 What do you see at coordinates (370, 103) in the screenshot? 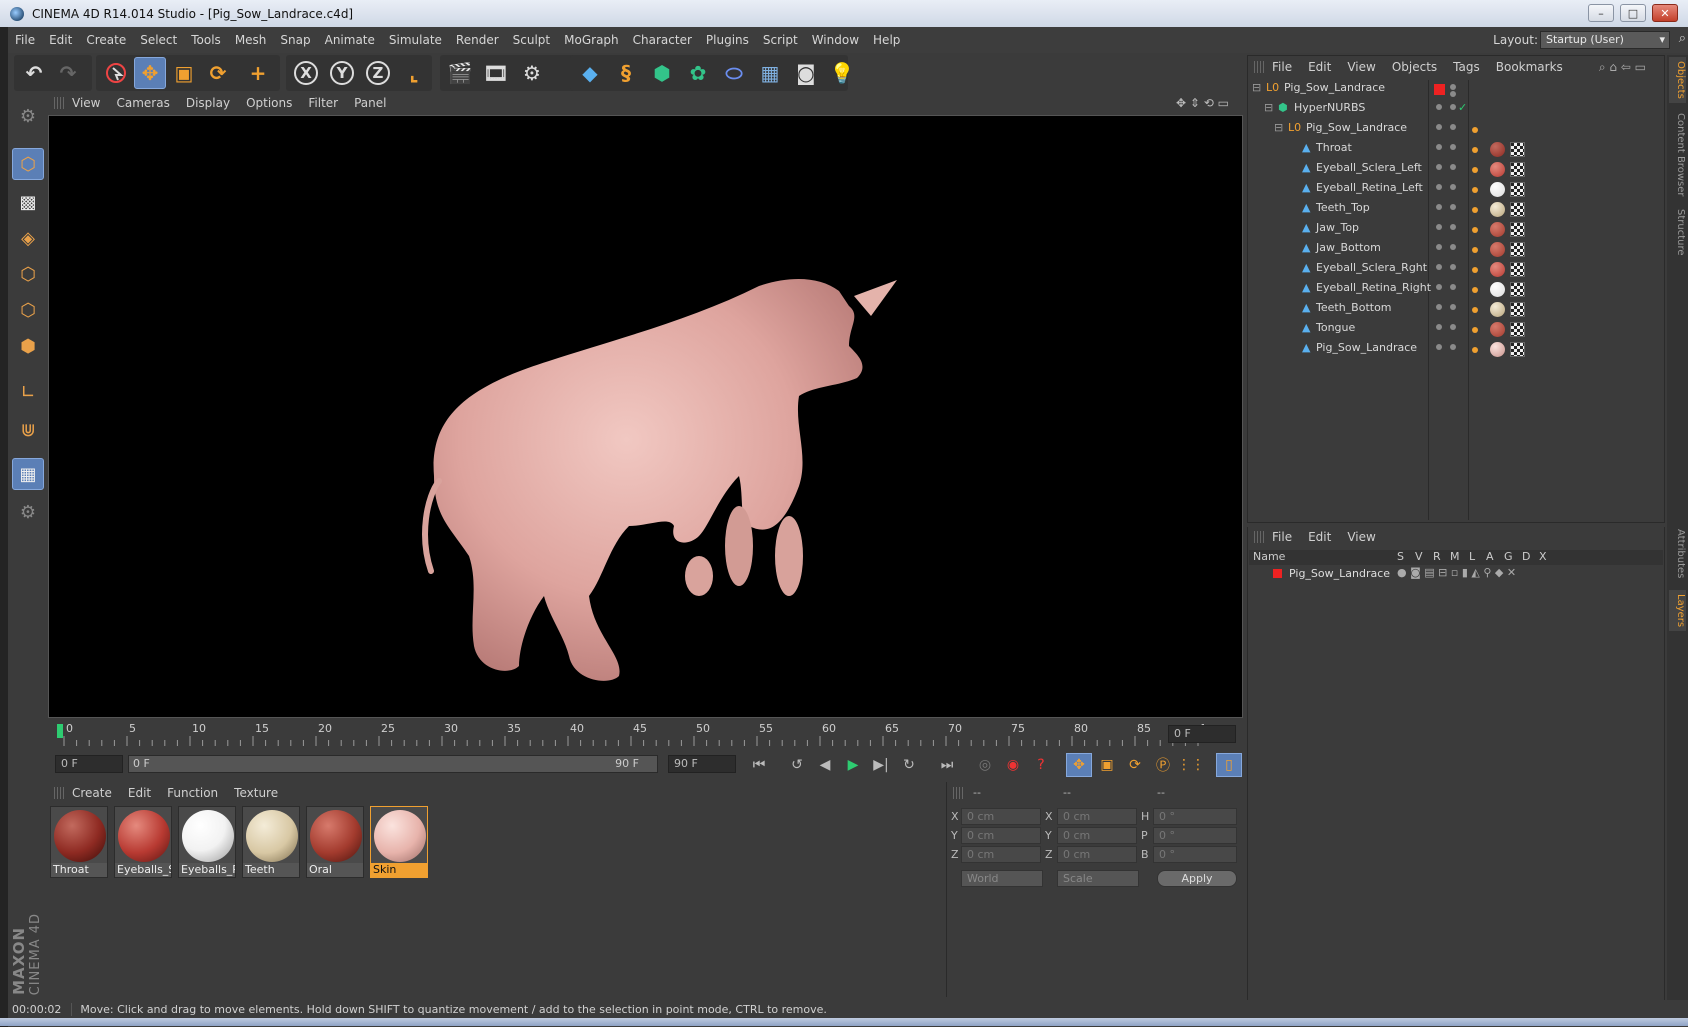
I see `viewport-menu-panel: Panel` at bounding box center [370, 103].